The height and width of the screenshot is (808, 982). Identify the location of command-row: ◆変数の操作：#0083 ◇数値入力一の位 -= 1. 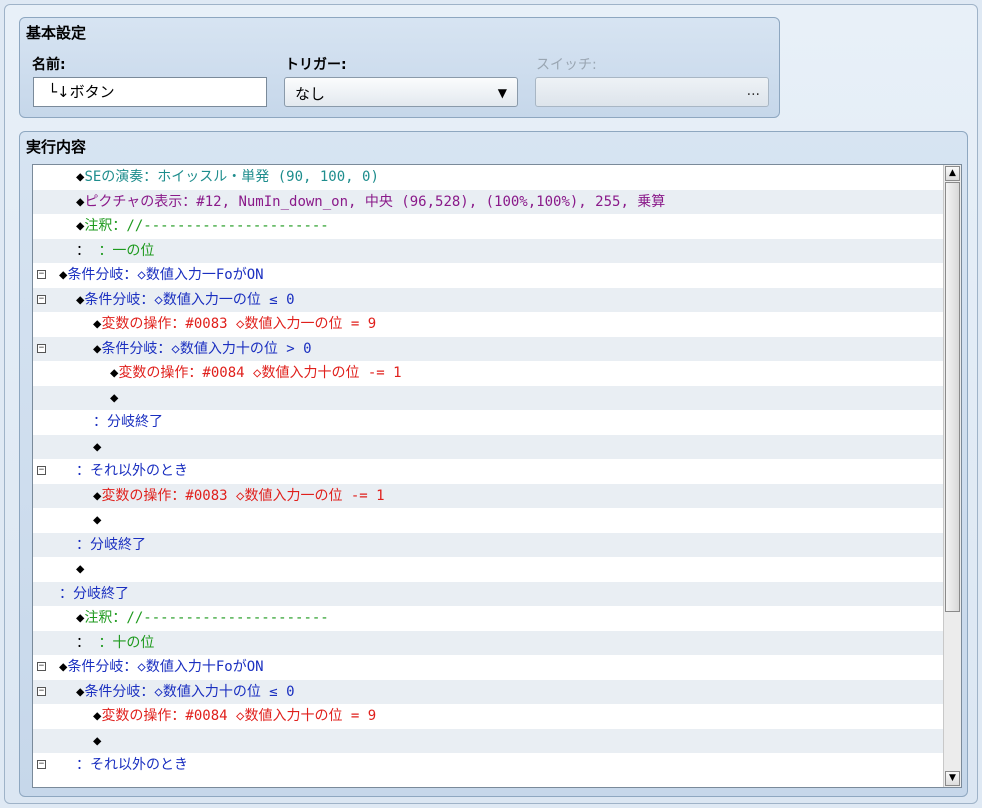
(497, 496).